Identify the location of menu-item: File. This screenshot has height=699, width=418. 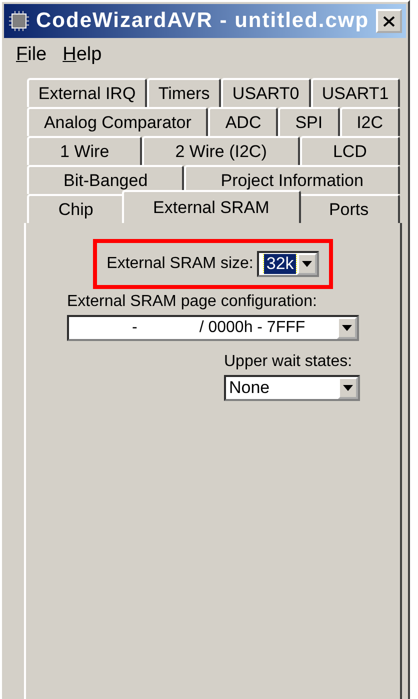
(31, 55).